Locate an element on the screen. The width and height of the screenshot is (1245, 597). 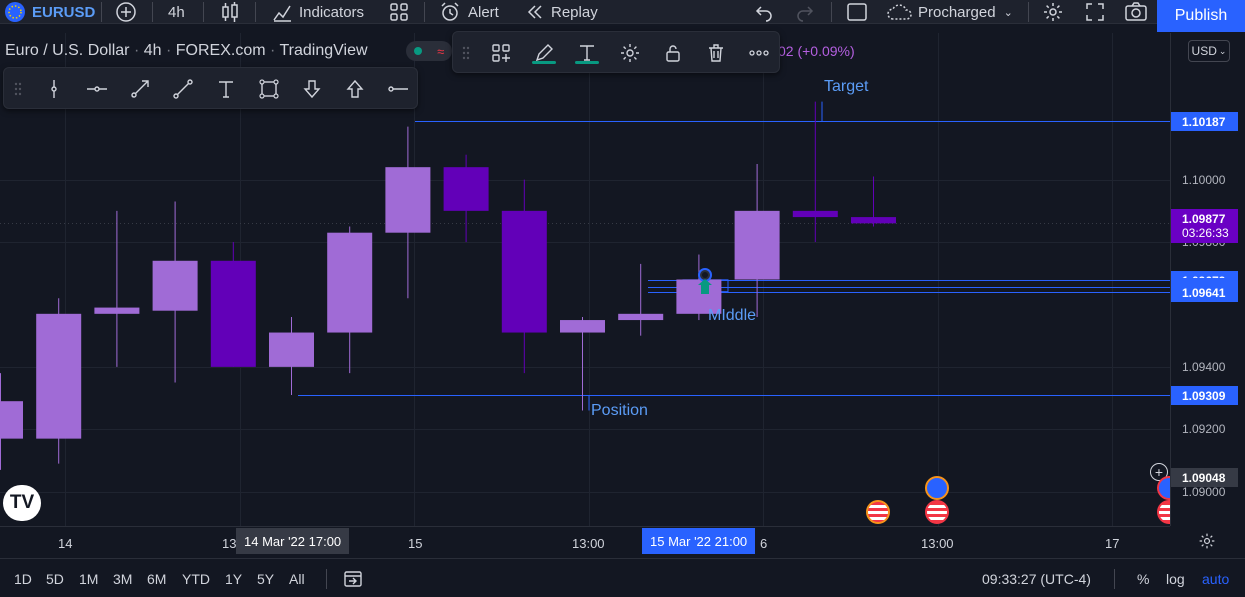
drawing-tools-toolbar is located at coordinates (210, 88).